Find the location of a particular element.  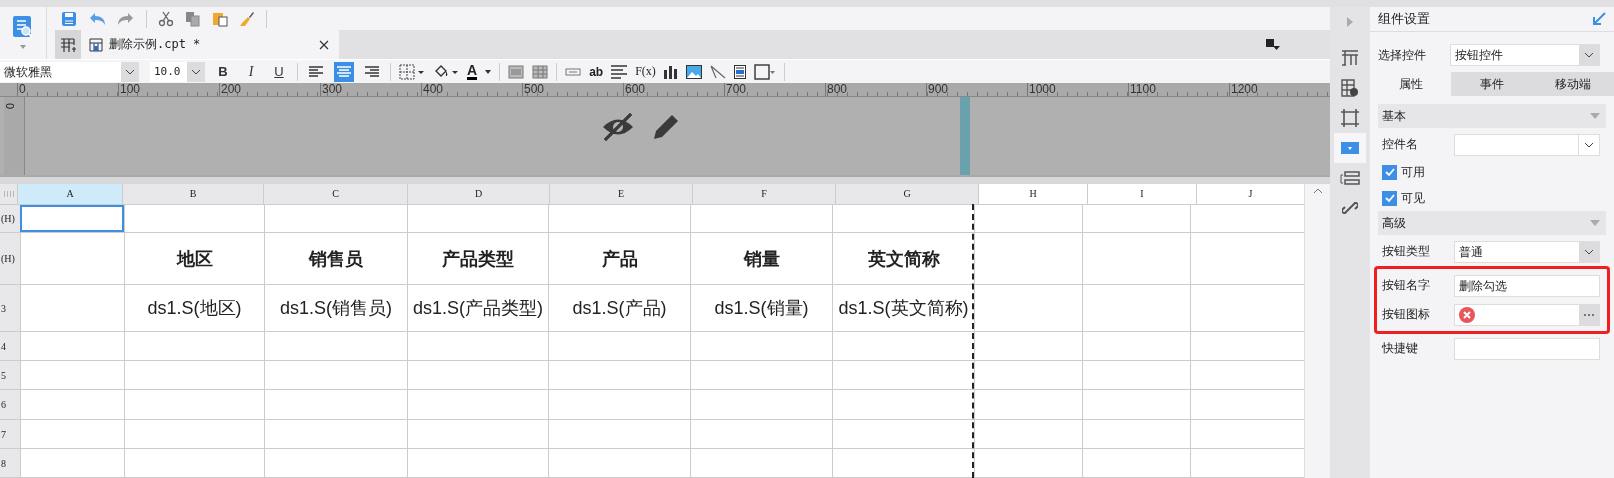

ruler-mark: 100 is located at coordinates (168, 90).